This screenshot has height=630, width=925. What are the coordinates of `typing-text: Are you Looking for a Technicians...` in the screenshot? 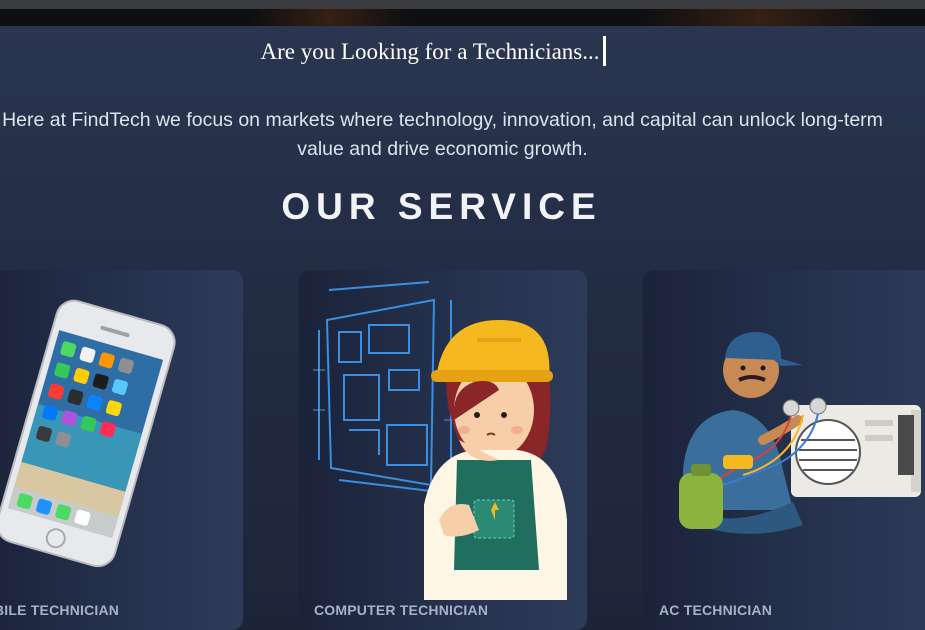 It's located at (430, 51).